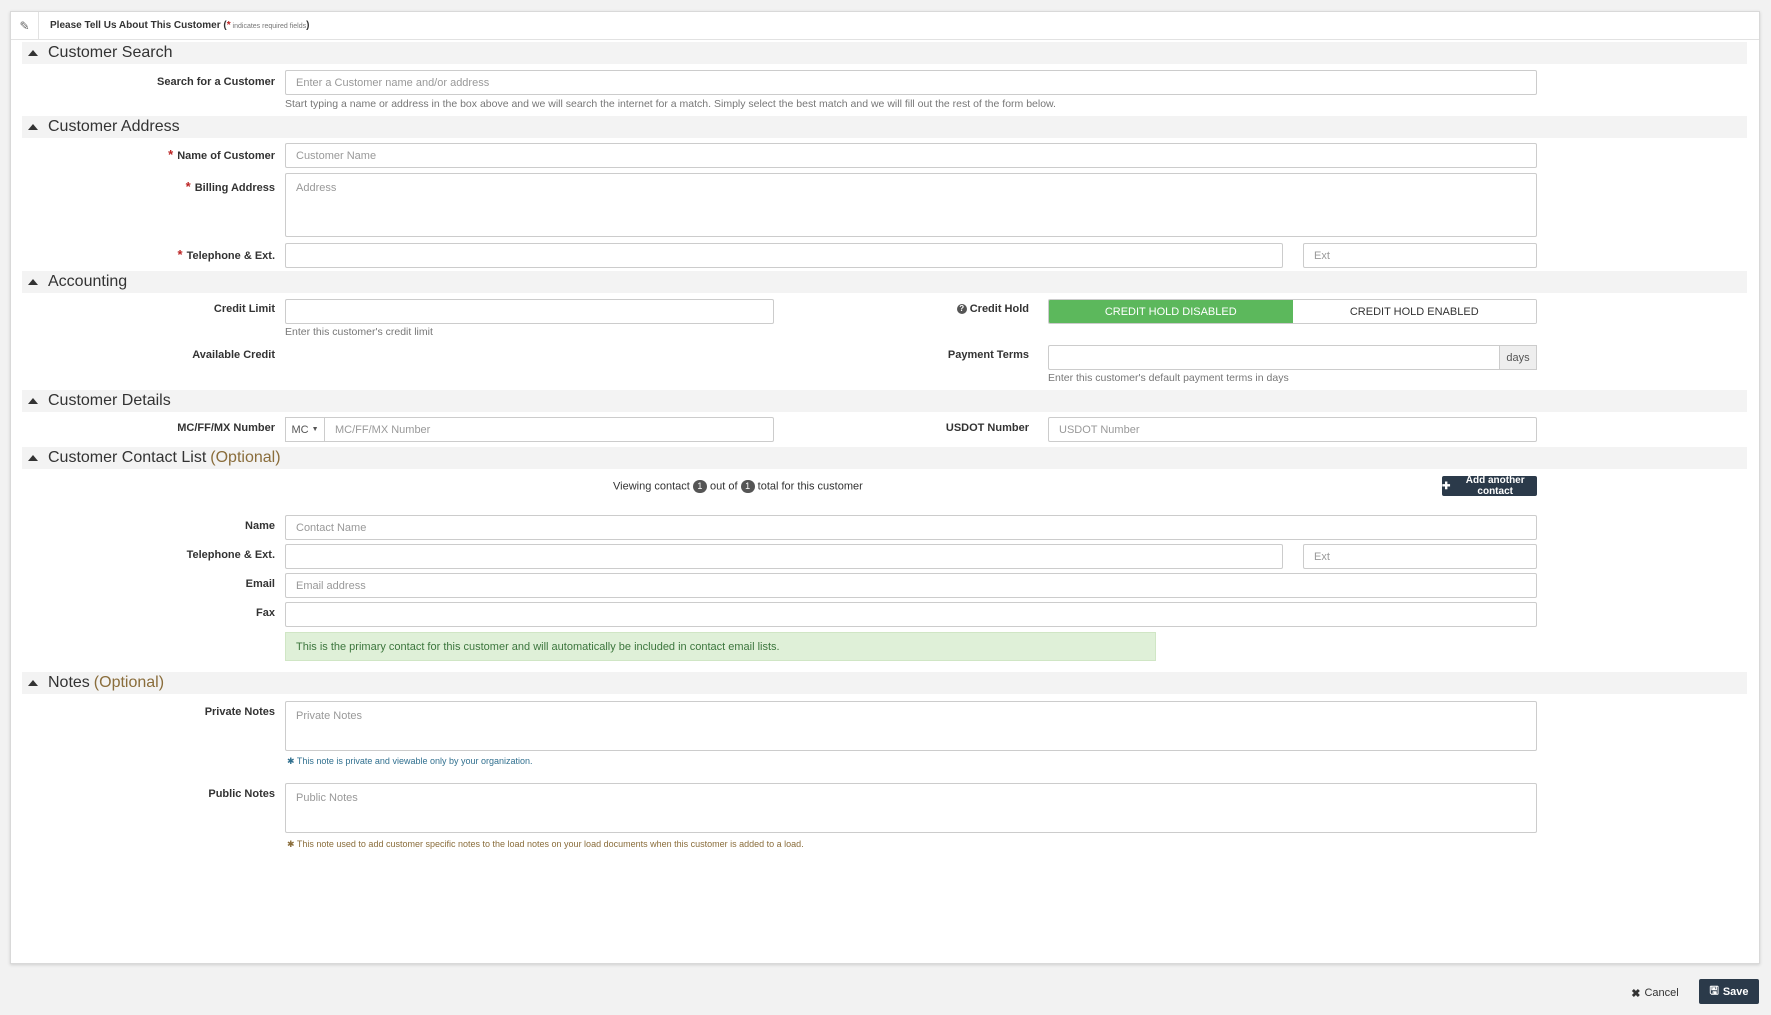 The height and width of the screenshot is (1015, 1771). Describe the element at coordinates (230, 186) in the screenshot. I see `billing-address-label: * Billing Address` at that location.